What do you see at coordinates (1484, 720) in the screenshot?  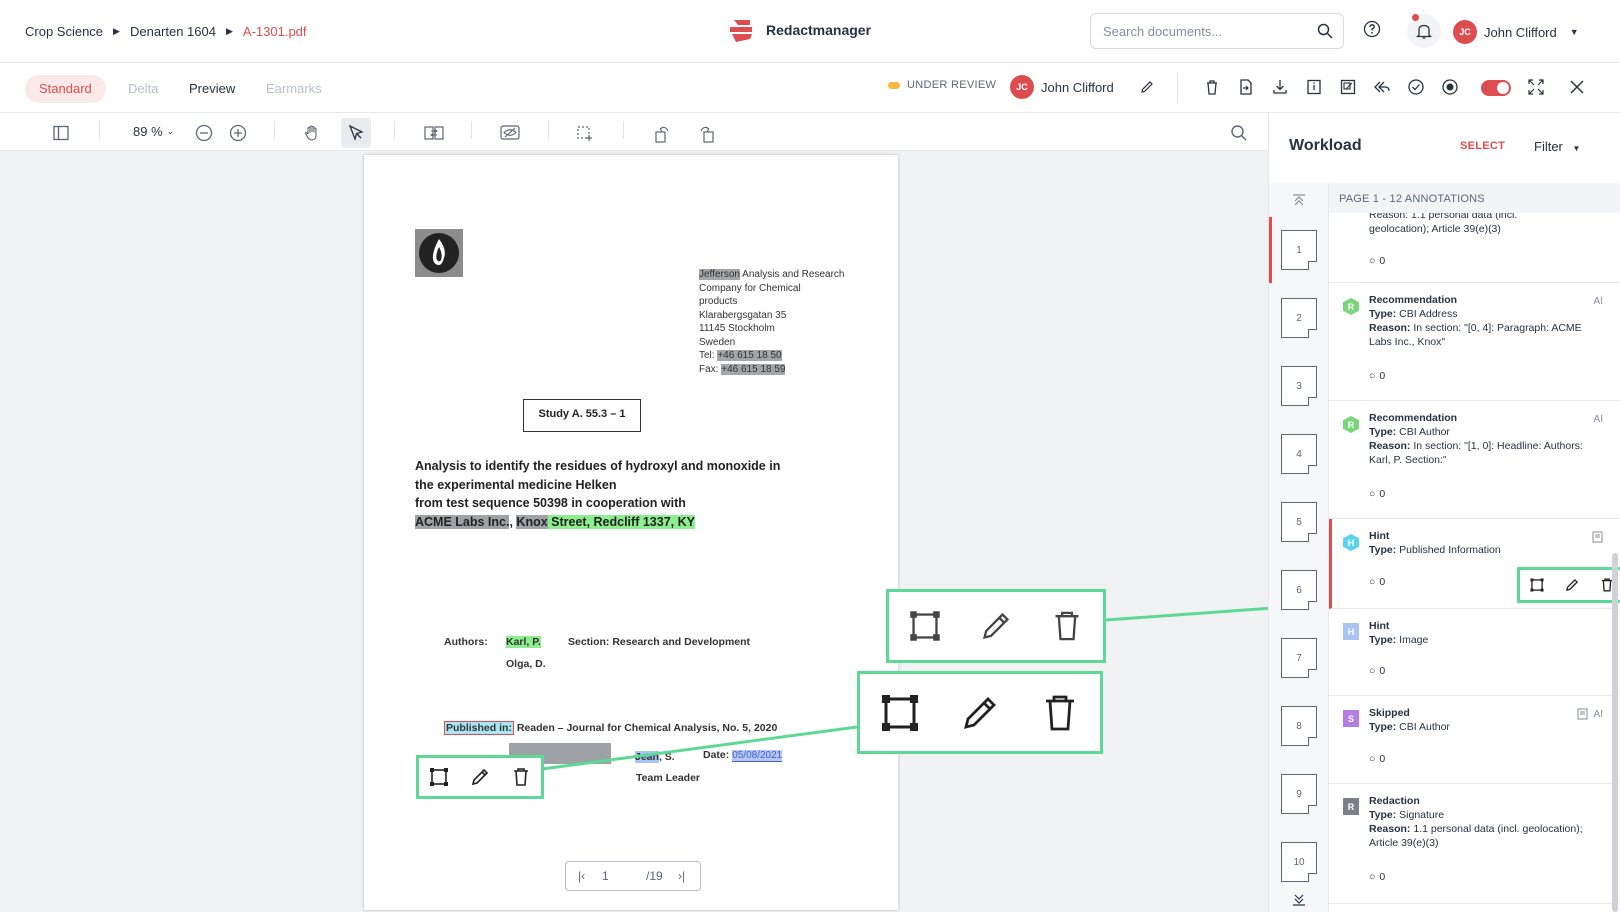 I see `annotation-text: Skipped Type: CBI Author` at bounding box center [1484, 720].